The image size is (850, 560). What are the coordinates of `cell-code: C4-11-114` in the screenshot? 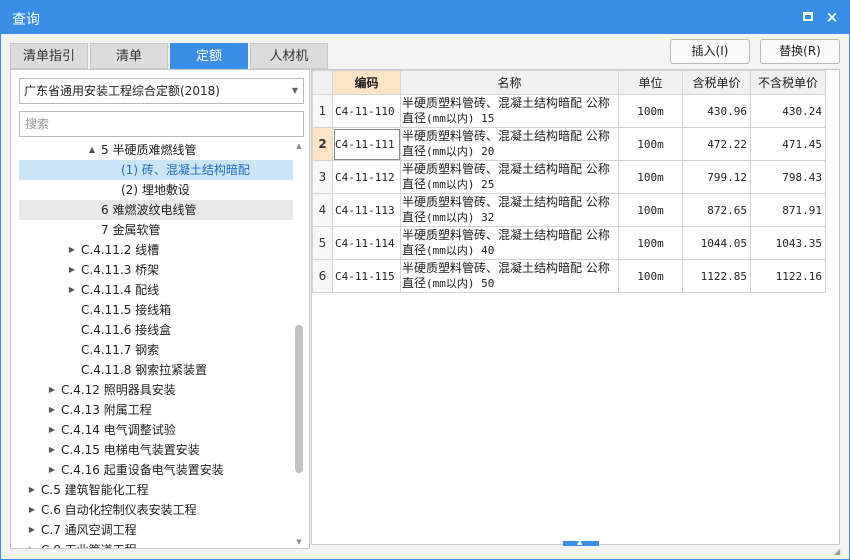 It's located at (366, 243).